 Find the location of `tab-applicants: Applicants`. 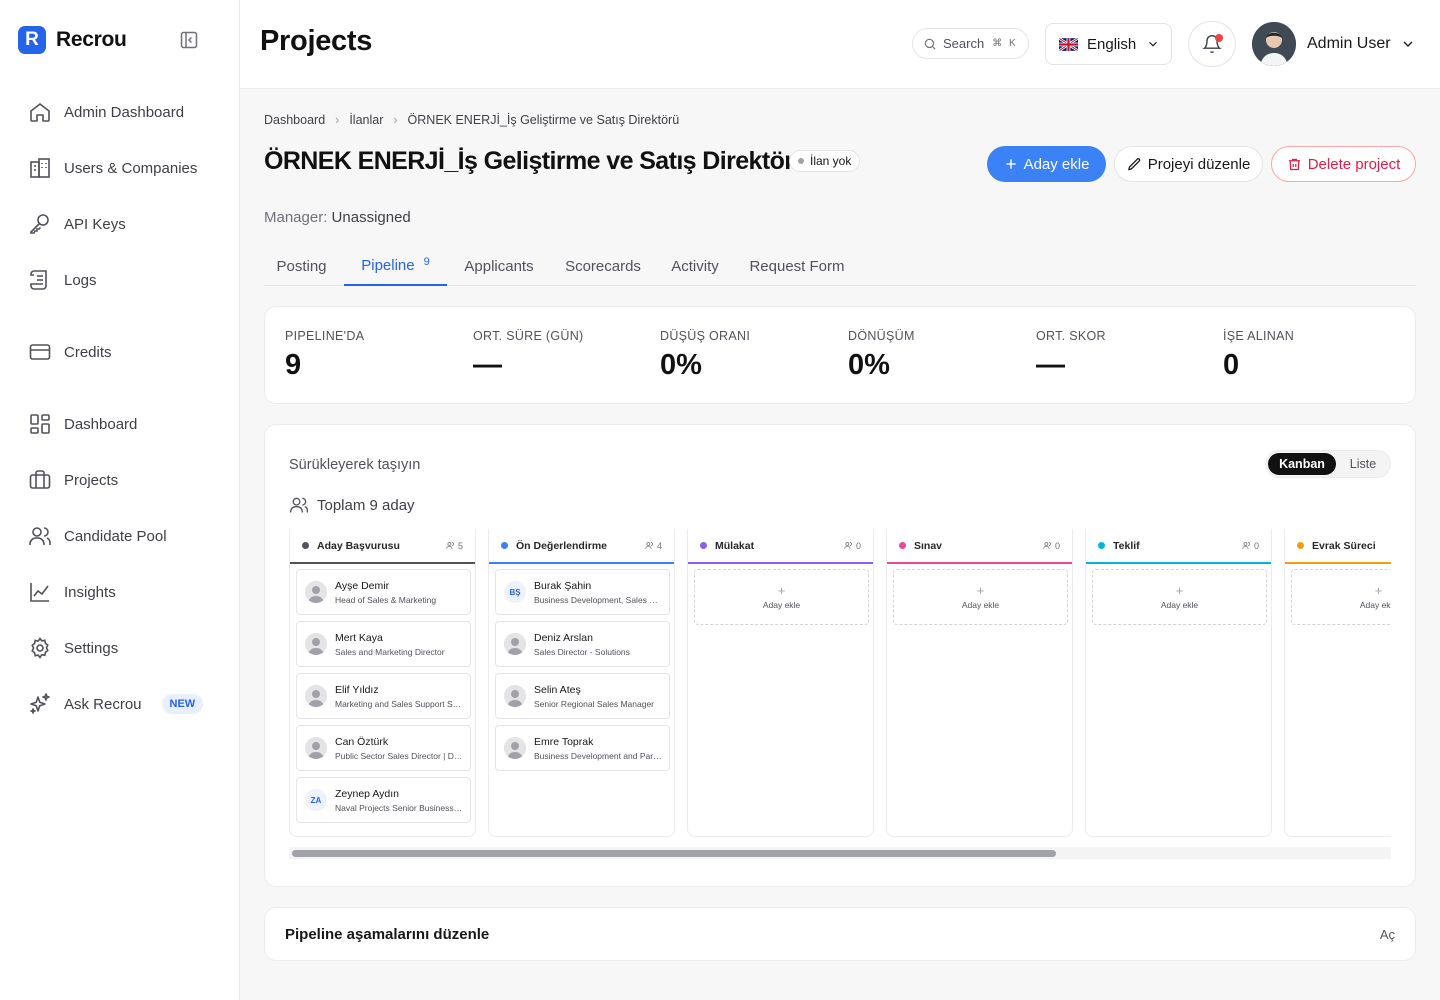

tab-applicants: Applicants is located at coordinates (499, 266).